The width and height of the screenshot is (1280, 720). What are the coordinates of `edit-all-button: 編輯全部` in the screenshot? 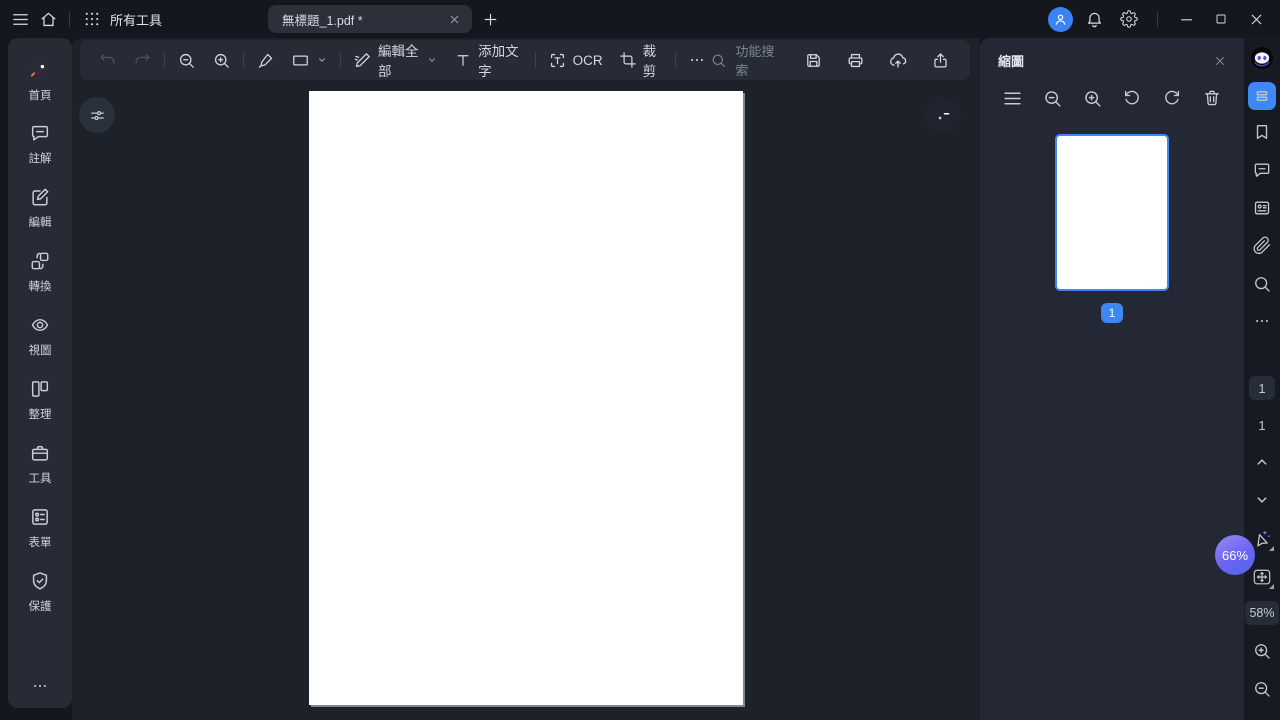 It's located at (395, 61).